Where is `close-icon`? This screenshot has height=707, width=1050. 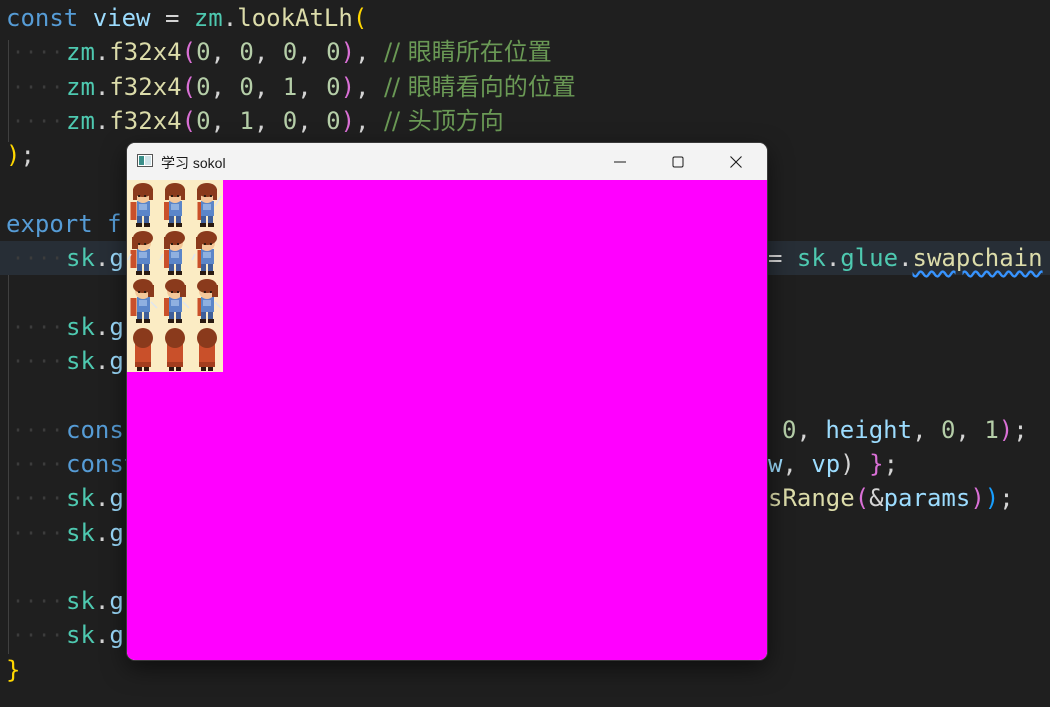
close-icon is located at coordinates (736, 162).